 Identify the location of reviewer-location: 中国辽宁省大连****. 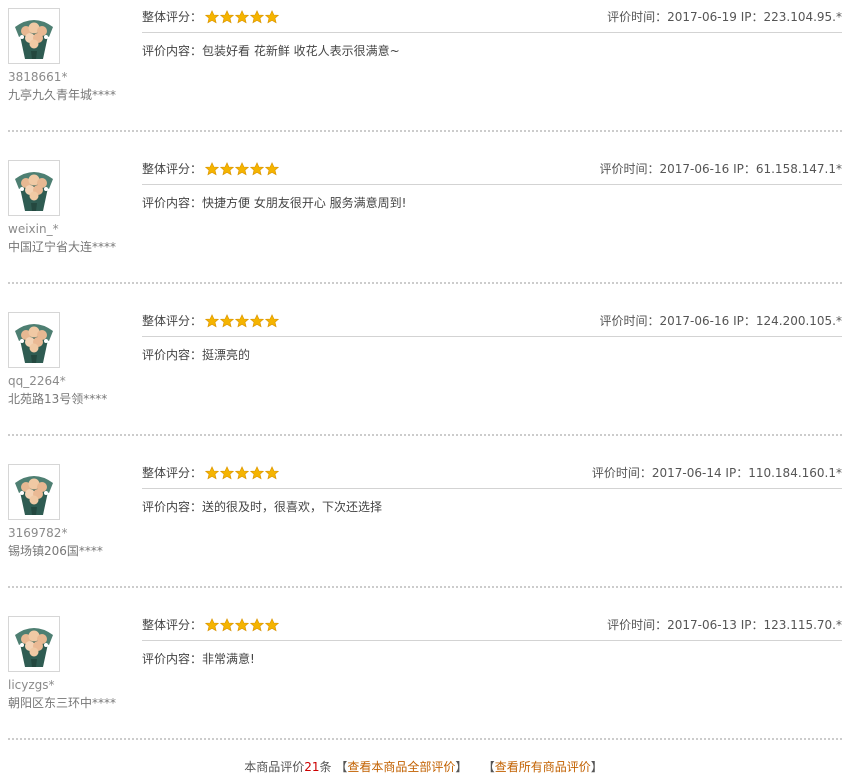
(62, 247).